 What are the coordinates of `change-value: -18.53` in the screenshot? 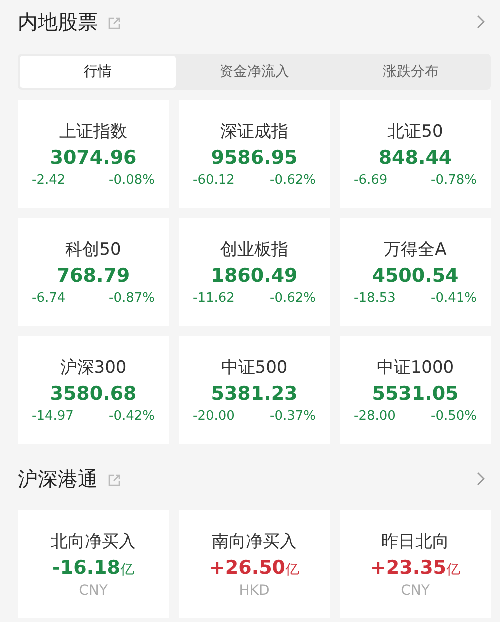 It's located at (375, 298).